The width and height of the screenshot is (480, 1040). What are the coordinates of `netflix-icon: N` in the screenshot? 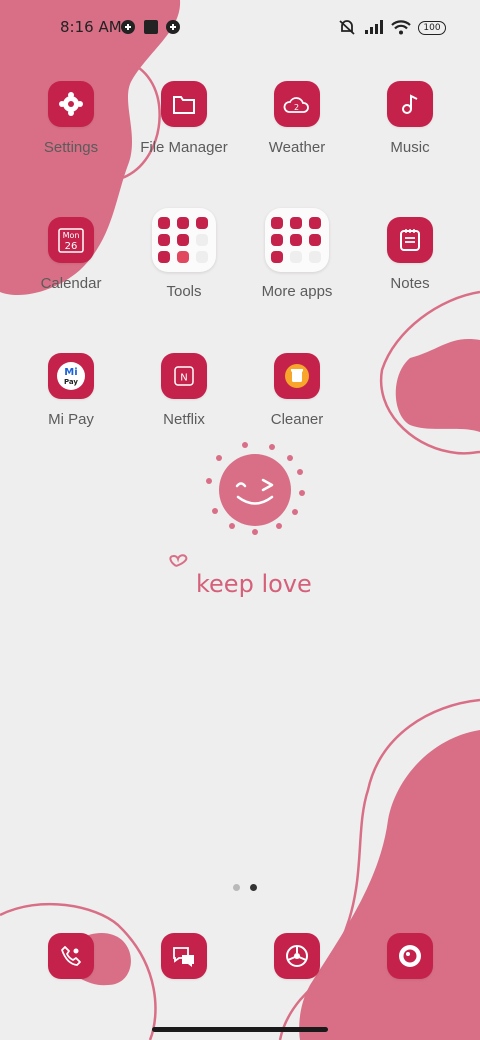 It's located at (184, 376).